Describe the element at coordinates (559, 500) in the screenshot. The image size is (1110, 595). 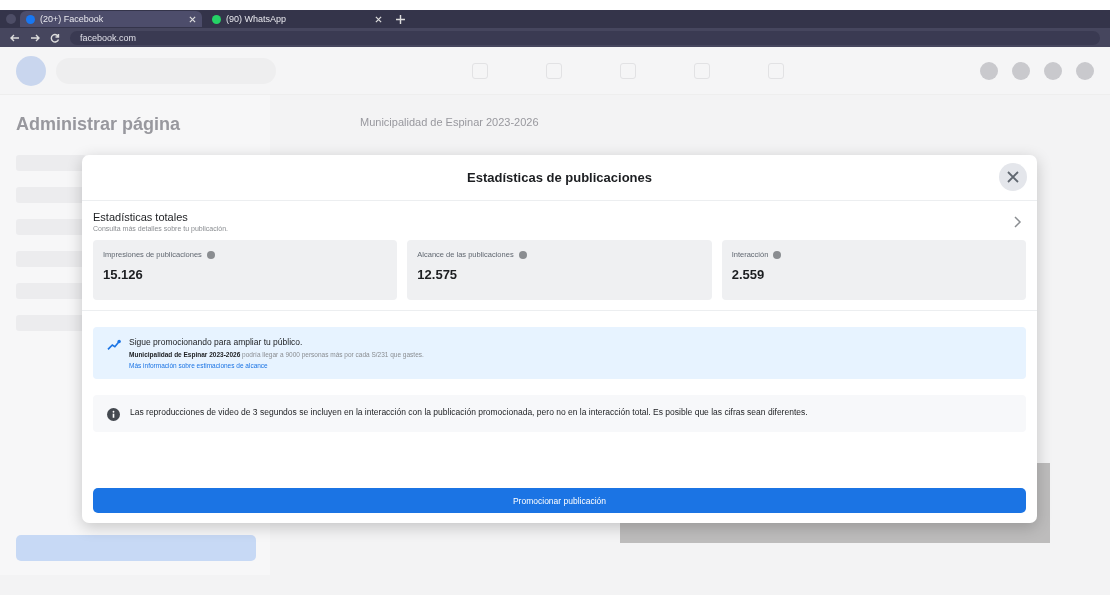
I see `promote-button: Promocionar publicación` at that location.